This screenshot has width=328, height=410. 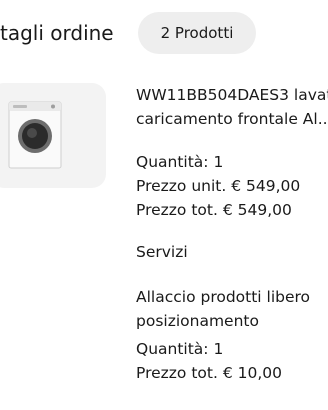 I want to click on service-name-line2: posizionamento, so click(x=197, y=321).